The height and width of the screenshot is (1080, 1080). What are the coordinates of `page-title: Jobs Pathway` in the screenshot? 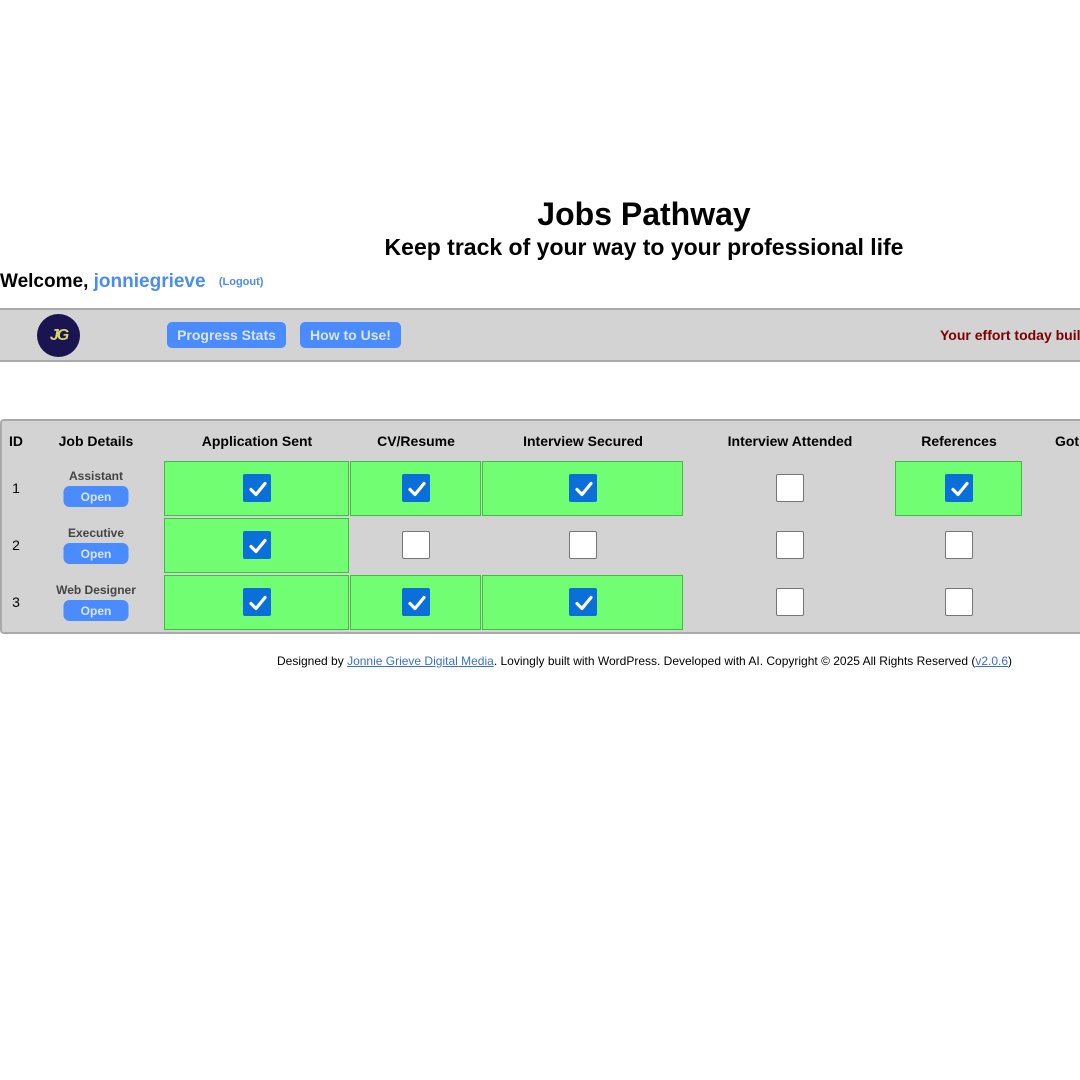 It's located at (644, 214).